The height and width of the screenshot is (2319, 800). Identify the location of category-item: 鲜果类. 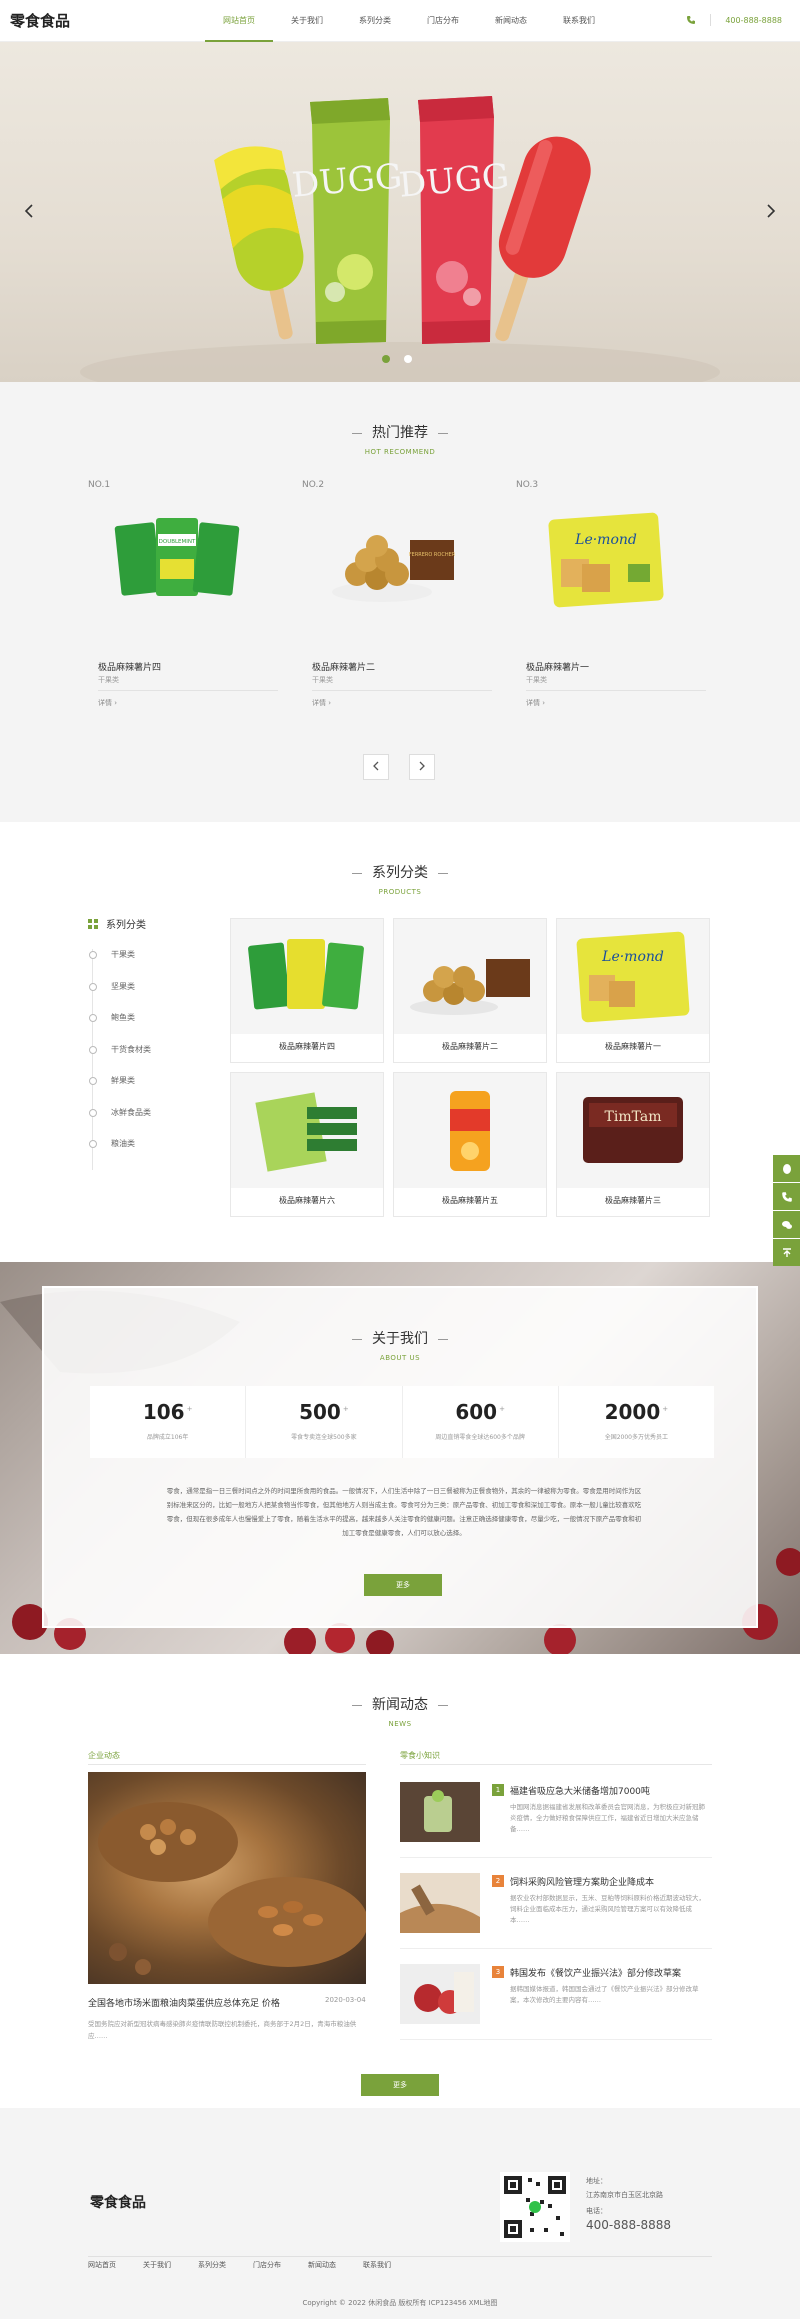
(144, 1091).